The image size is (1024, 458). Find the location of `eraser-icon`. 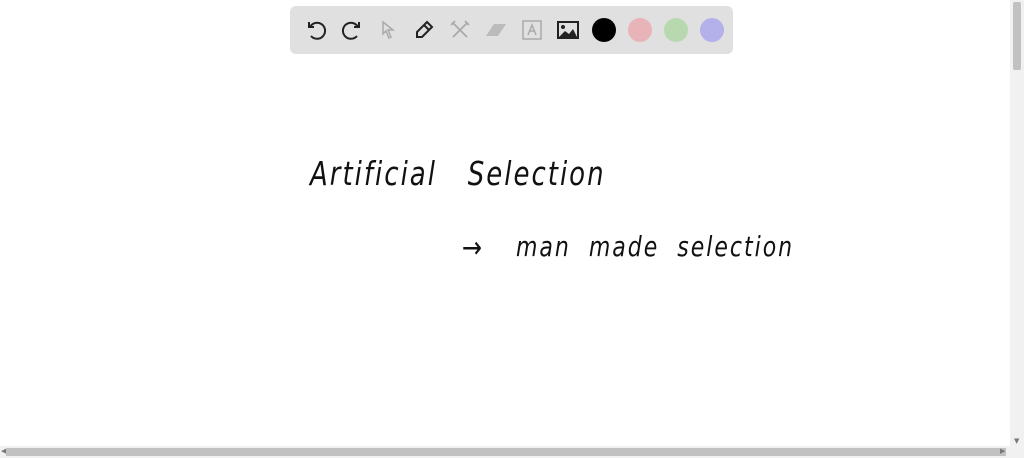

eraser-icon is located at coordinates (496, 30).